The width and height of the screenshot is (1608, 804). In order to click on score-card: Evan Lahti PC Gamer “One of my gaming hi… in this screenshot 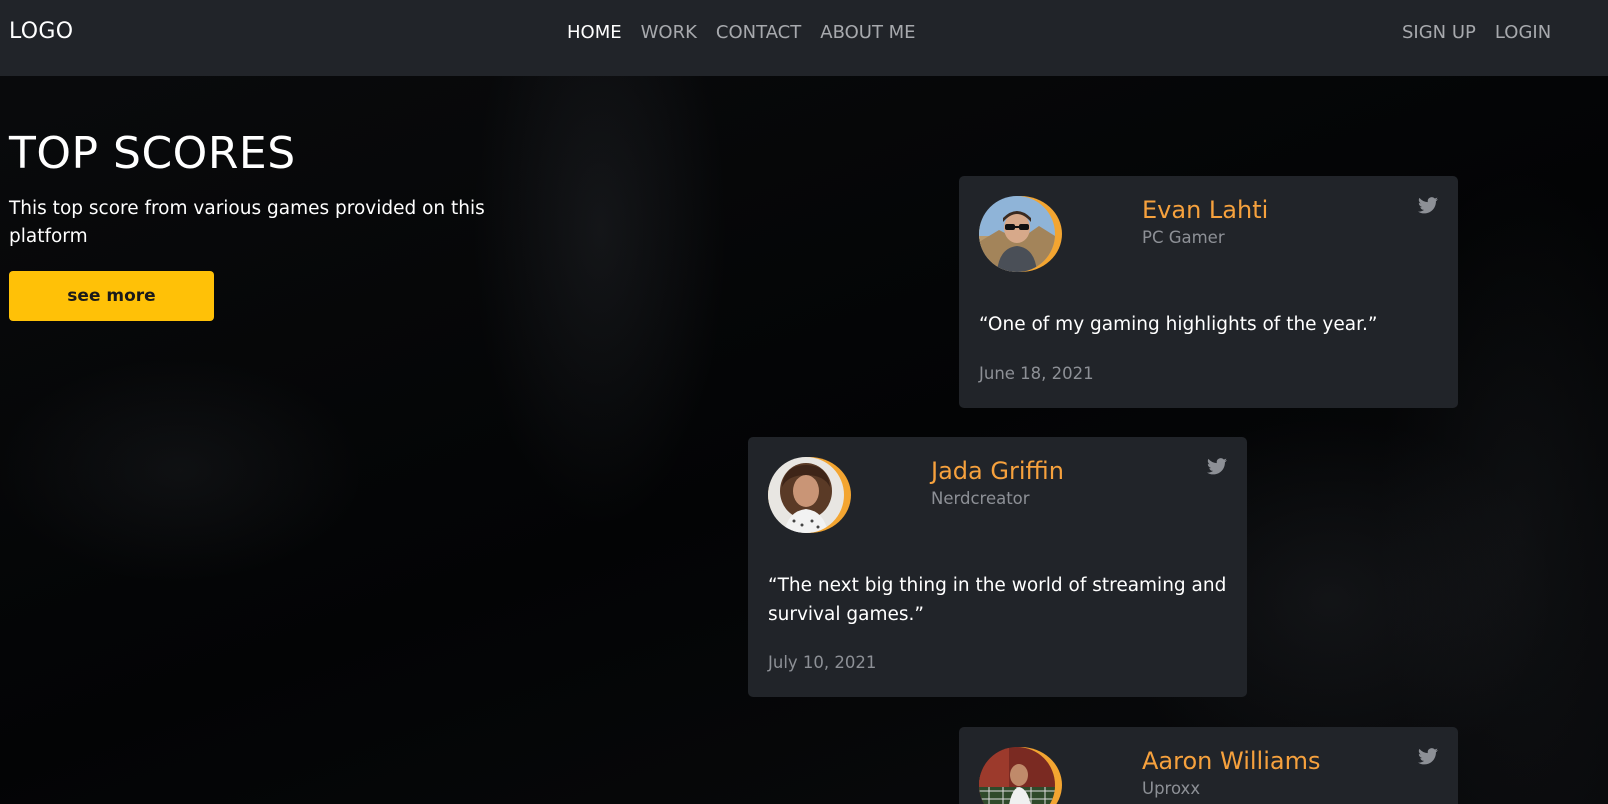, I will do `click(1208, 292)`.